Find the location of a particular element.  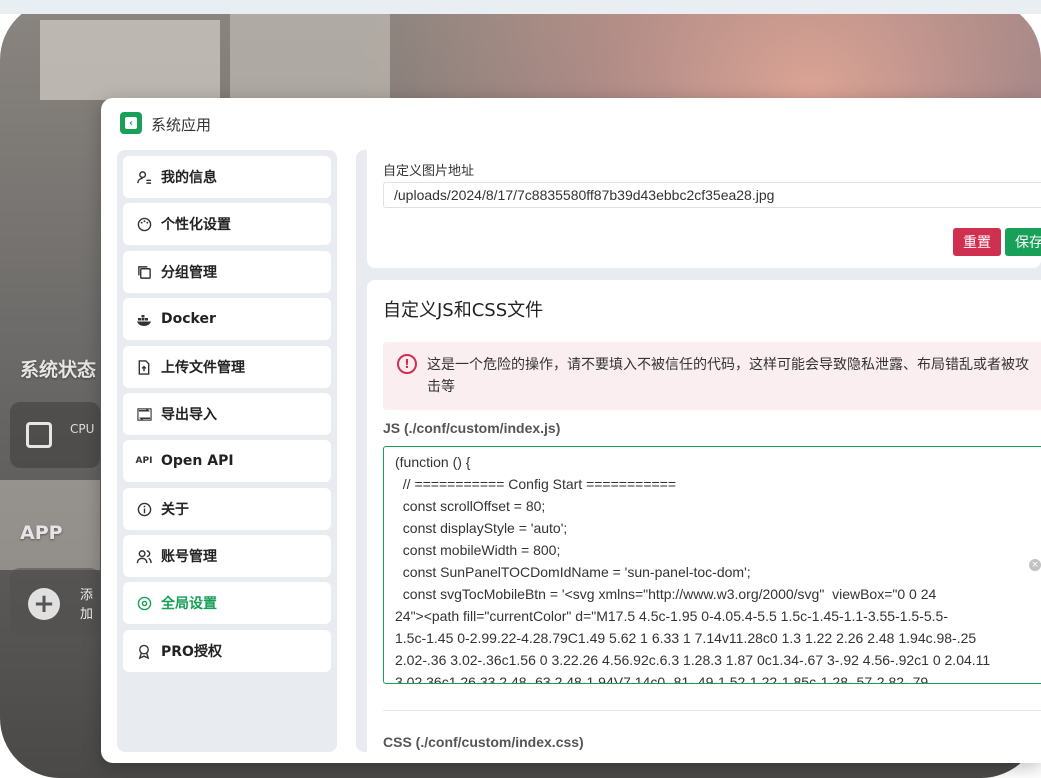

sidebar-item-label: 导出导入 is located at coordinates (189, 415).